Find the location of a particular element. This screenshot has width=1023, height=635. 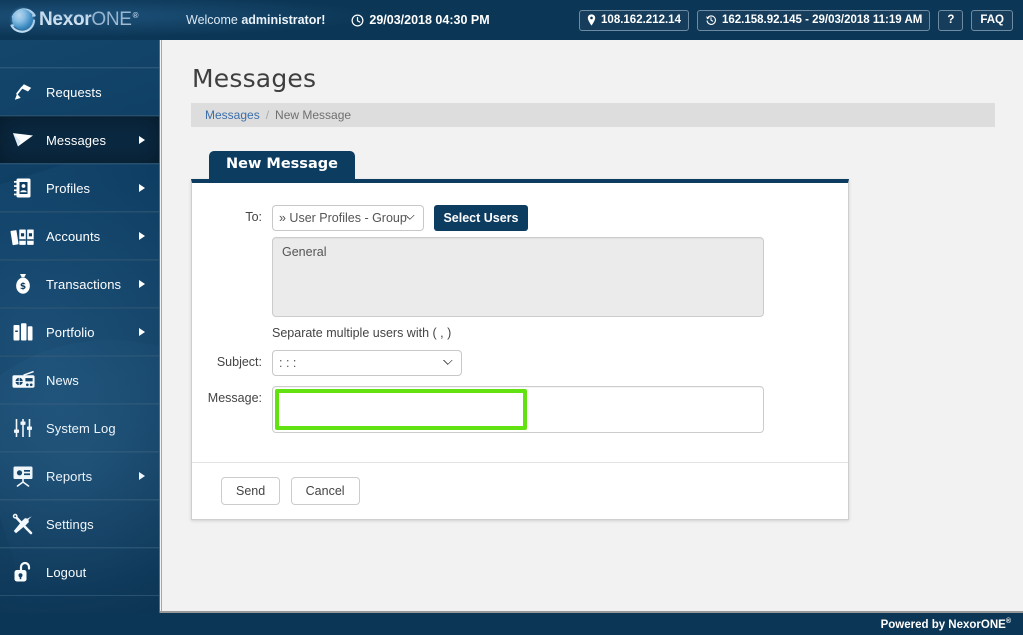

presentation-icon is located at coordinates (23, 476).